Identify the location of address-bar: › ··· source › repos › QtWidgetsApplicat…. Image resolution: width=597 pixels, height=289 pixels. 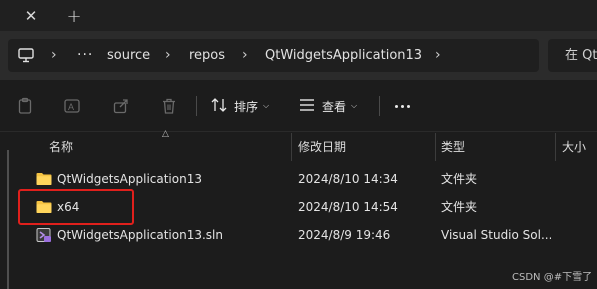
(273, 55).